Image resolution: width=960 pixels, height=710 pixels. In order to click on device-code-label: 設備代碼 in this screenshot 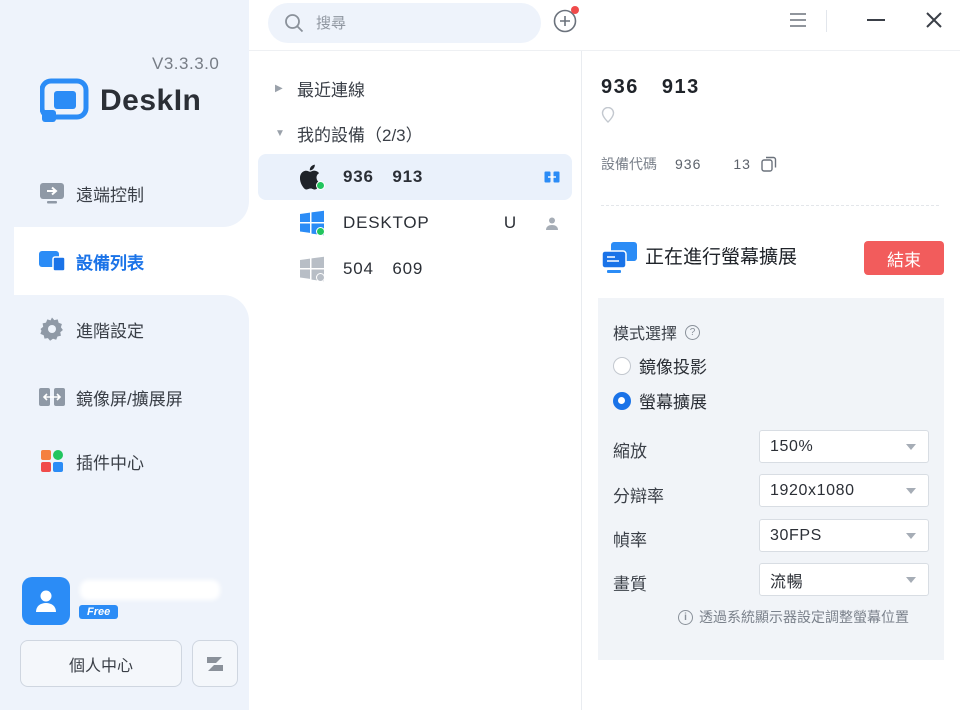, I will do `click(629, 164)`.